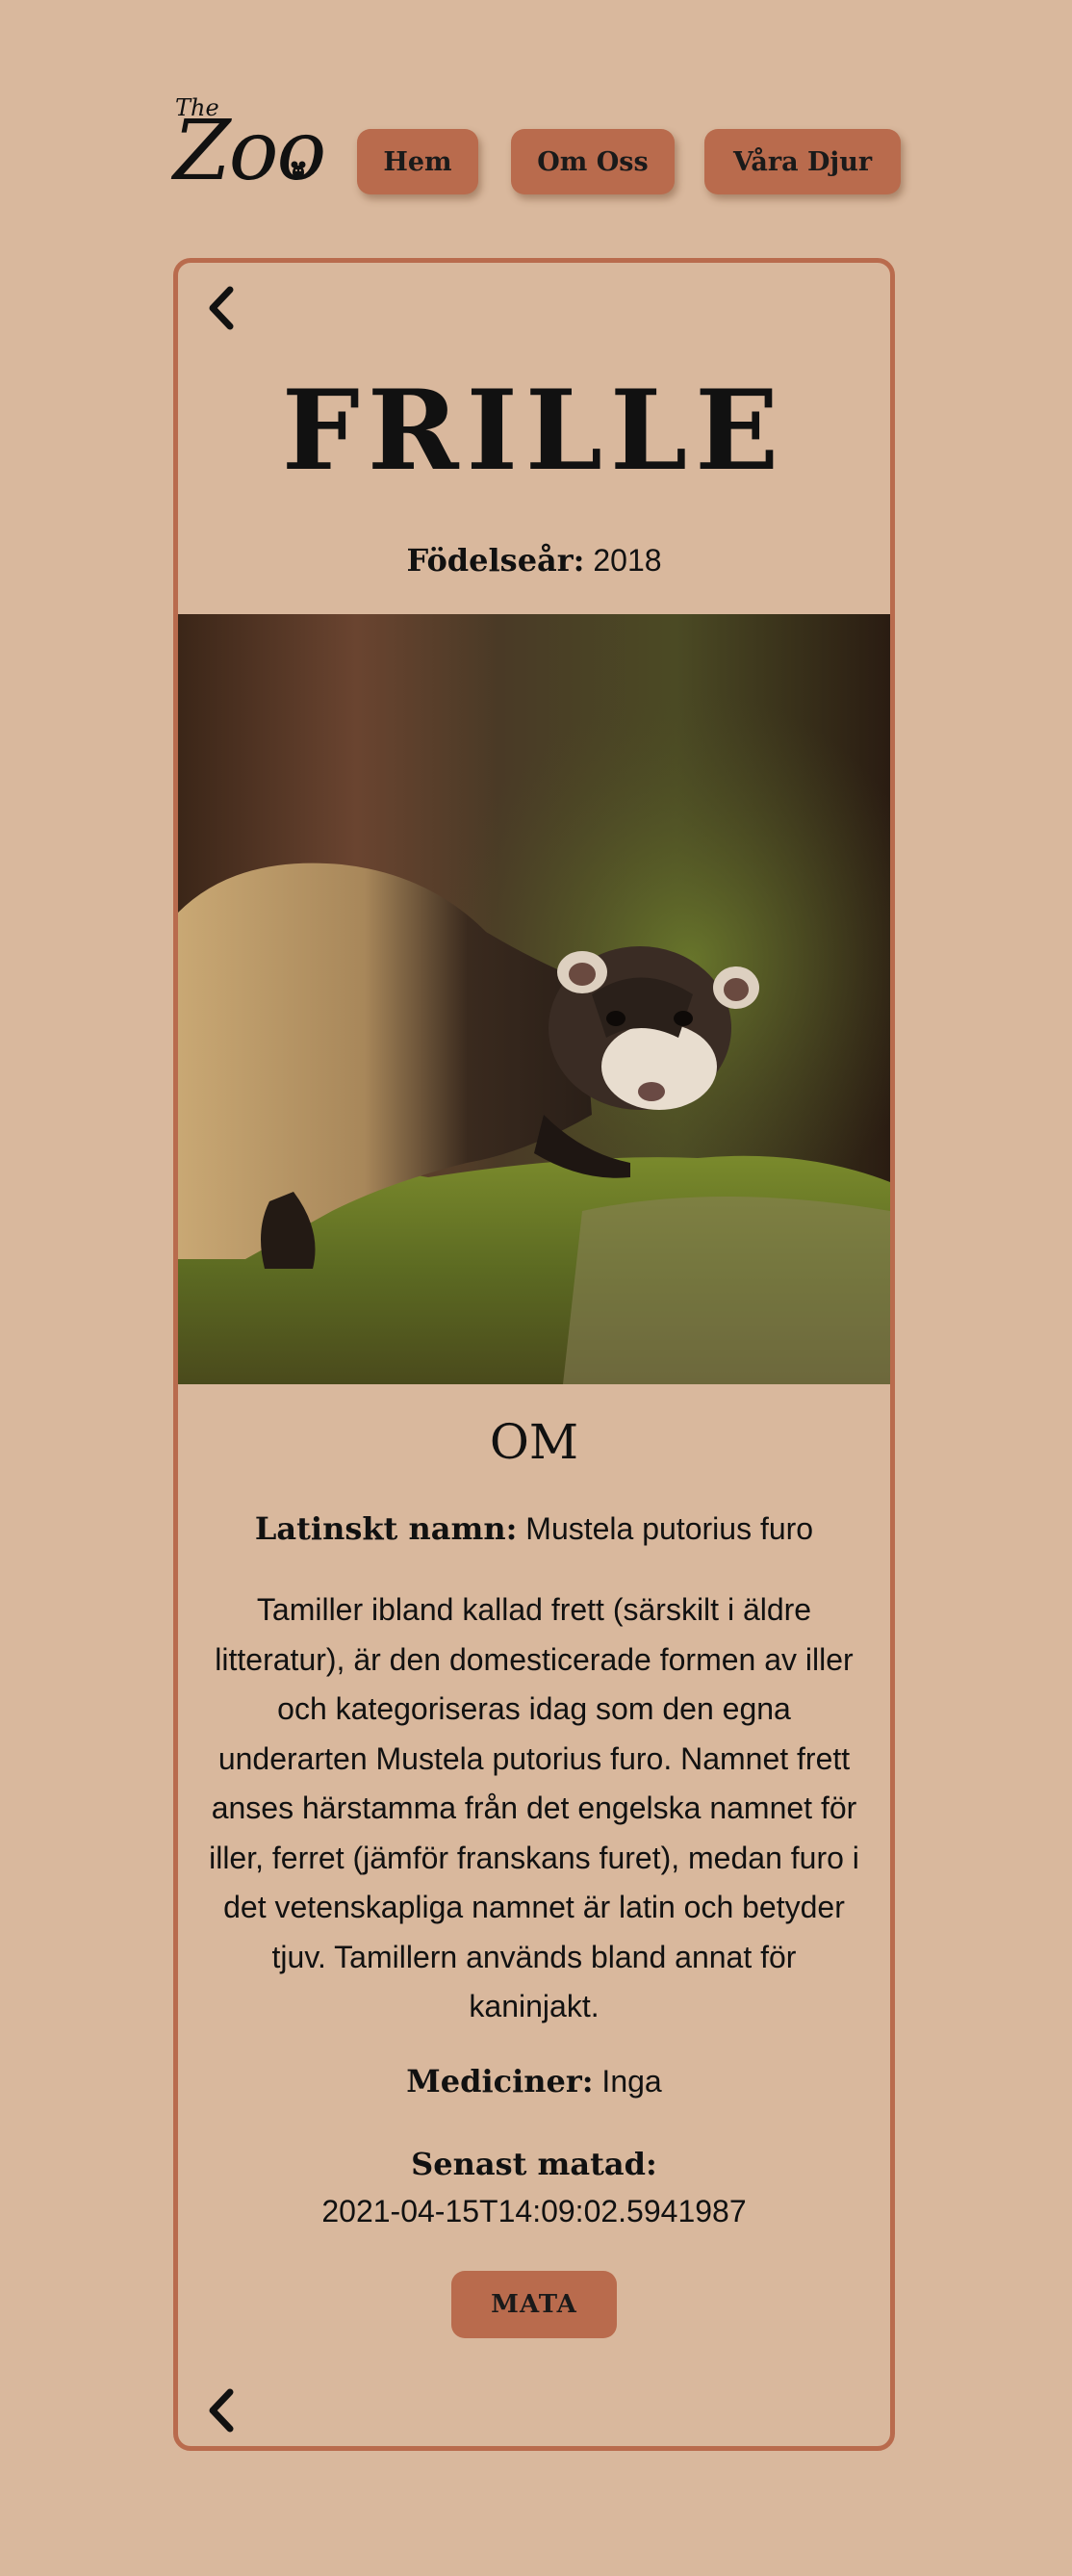 The width and height of the screenshot is (1072, 2576). I want to click on animal-name-title: FRILLE, so click(534, 430).